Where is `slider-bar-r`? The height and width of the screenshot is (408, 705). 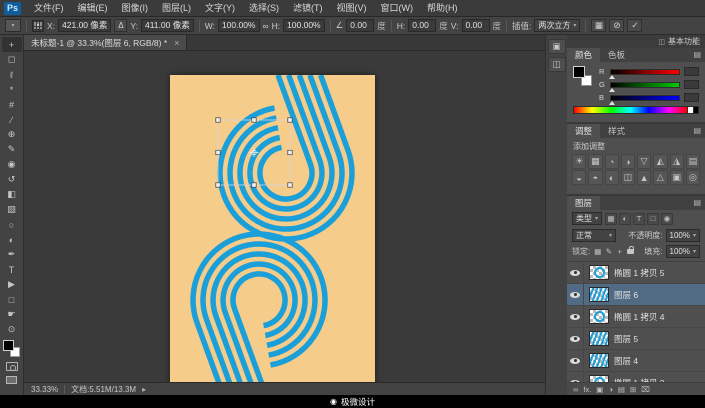 slider-bar-r is located at coordinates (644, 73).